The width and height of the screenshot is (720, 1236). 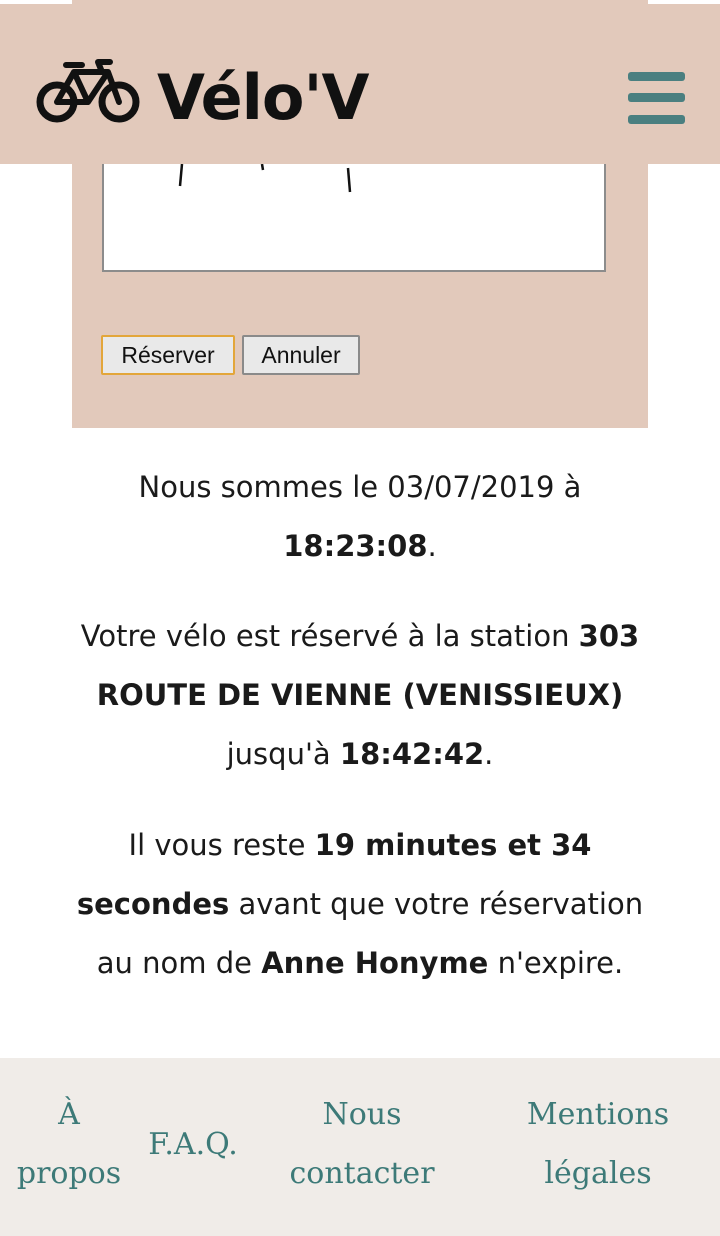 I want to click on expire-suffix: n'expire., so click(x=560, y=963).